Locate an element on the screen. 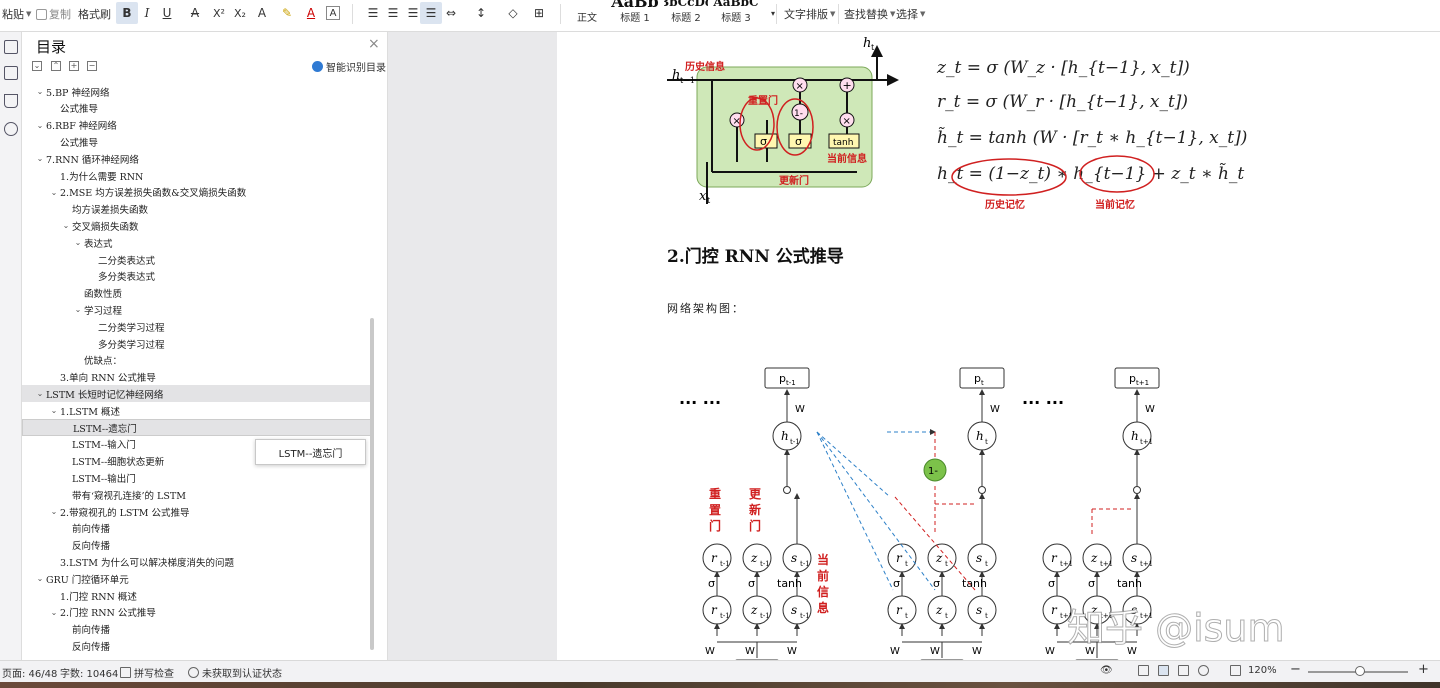 This screenshot has height=688, width=1440. superscript-button: X² is located at coordinates (219, 13).